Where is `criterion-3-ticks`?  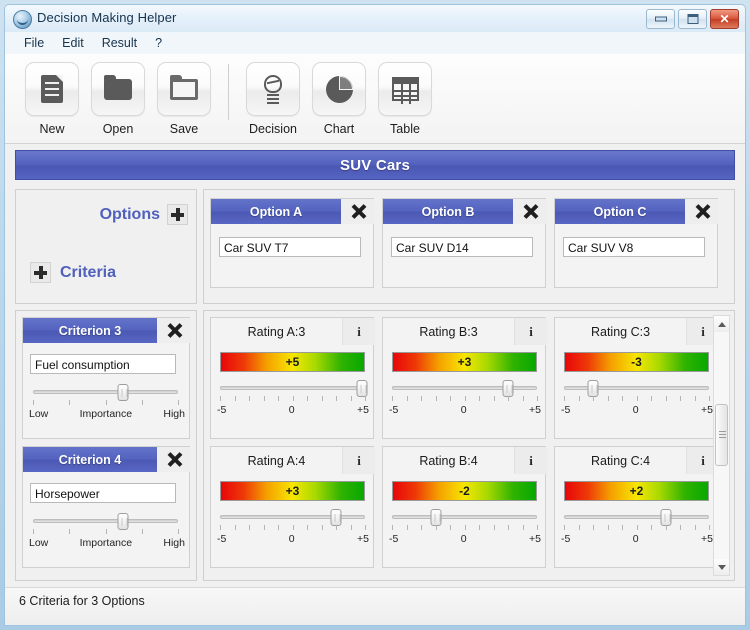 criterion-3-ticks is located at coordinates (106, 403).